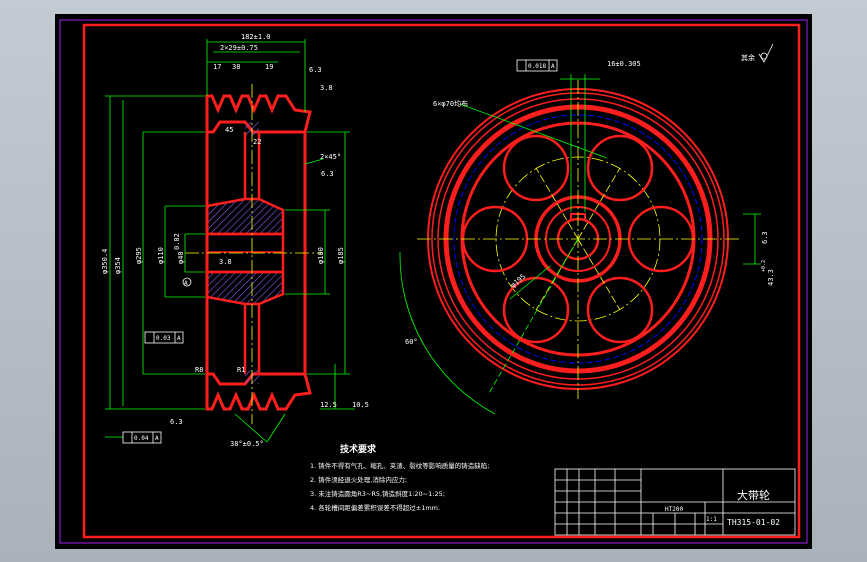  I want to click on tech-req-item-4: 4. 各轮槽间距偏差累积误差不得超过±1mm., so click(375, 507).